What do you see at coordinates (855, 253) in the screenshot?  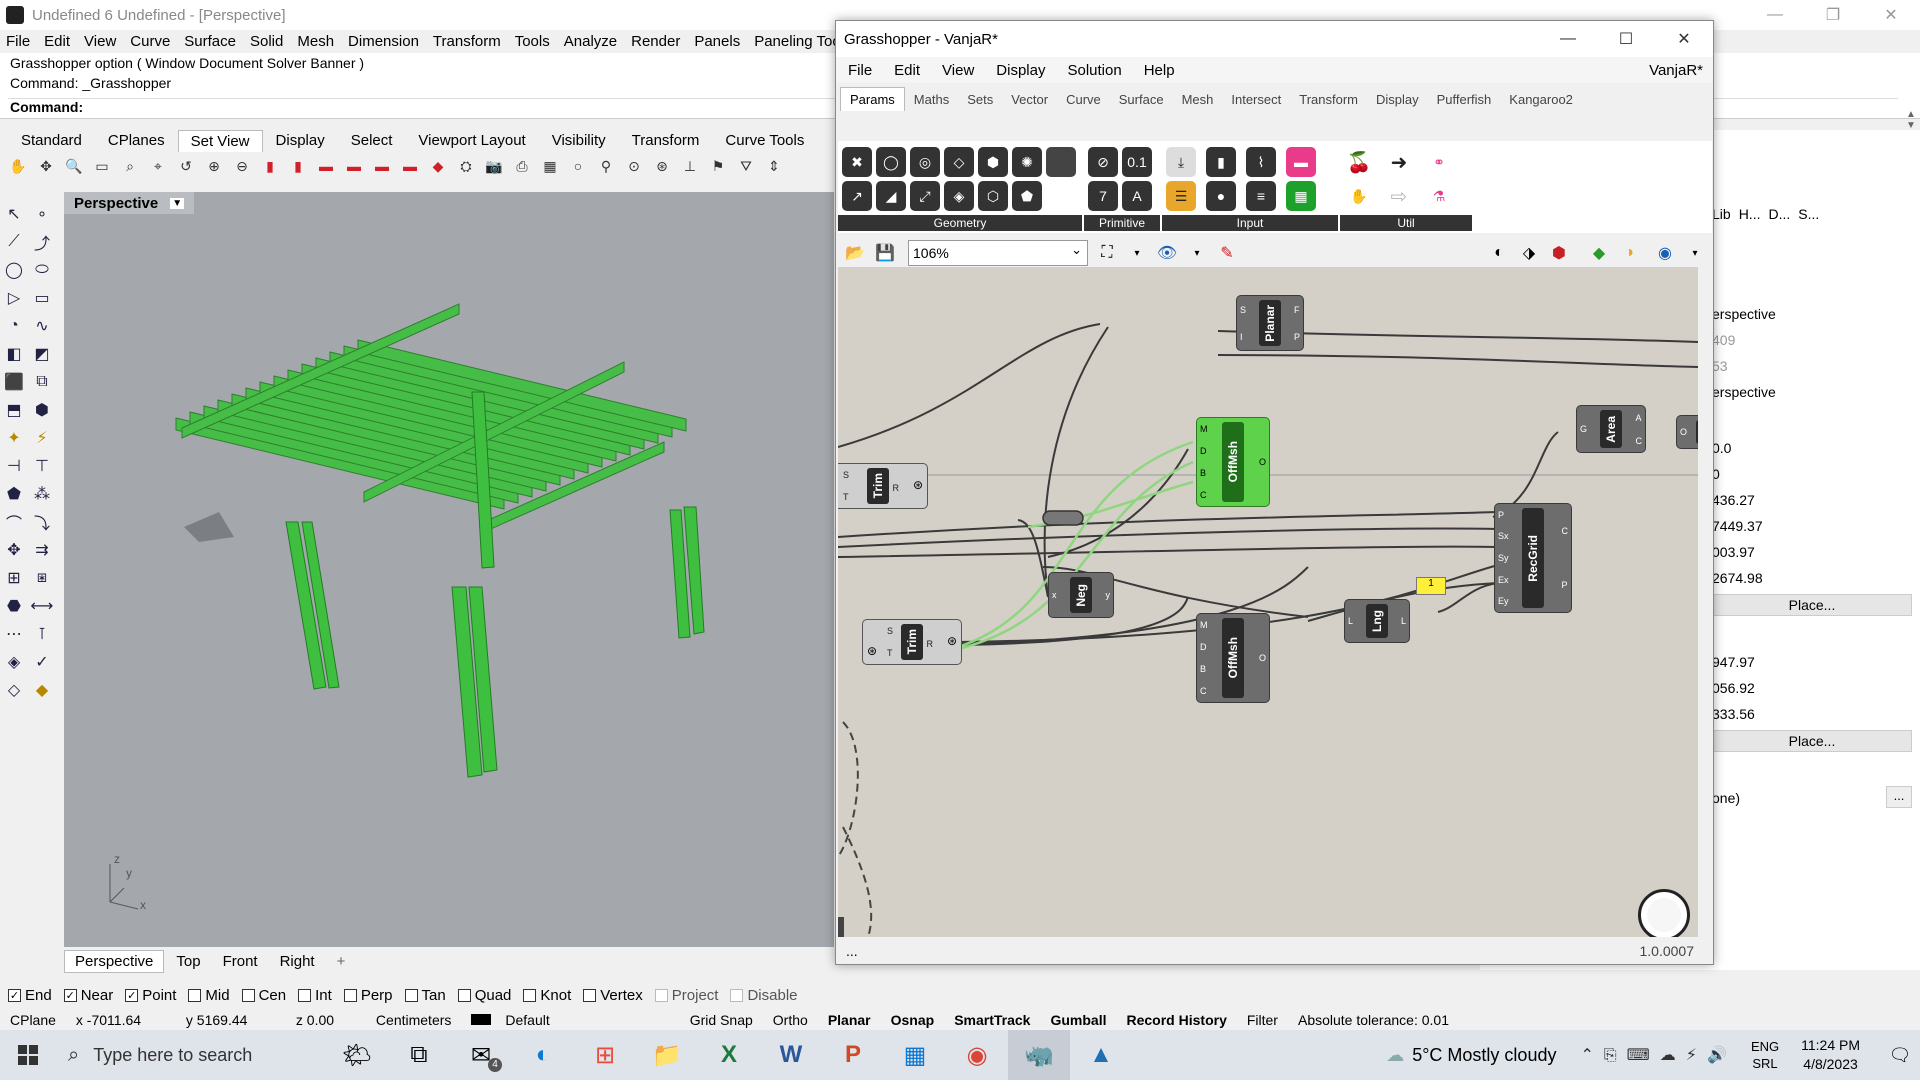 I see `open-file-icon: 📂` at bounding box center [855, 253].